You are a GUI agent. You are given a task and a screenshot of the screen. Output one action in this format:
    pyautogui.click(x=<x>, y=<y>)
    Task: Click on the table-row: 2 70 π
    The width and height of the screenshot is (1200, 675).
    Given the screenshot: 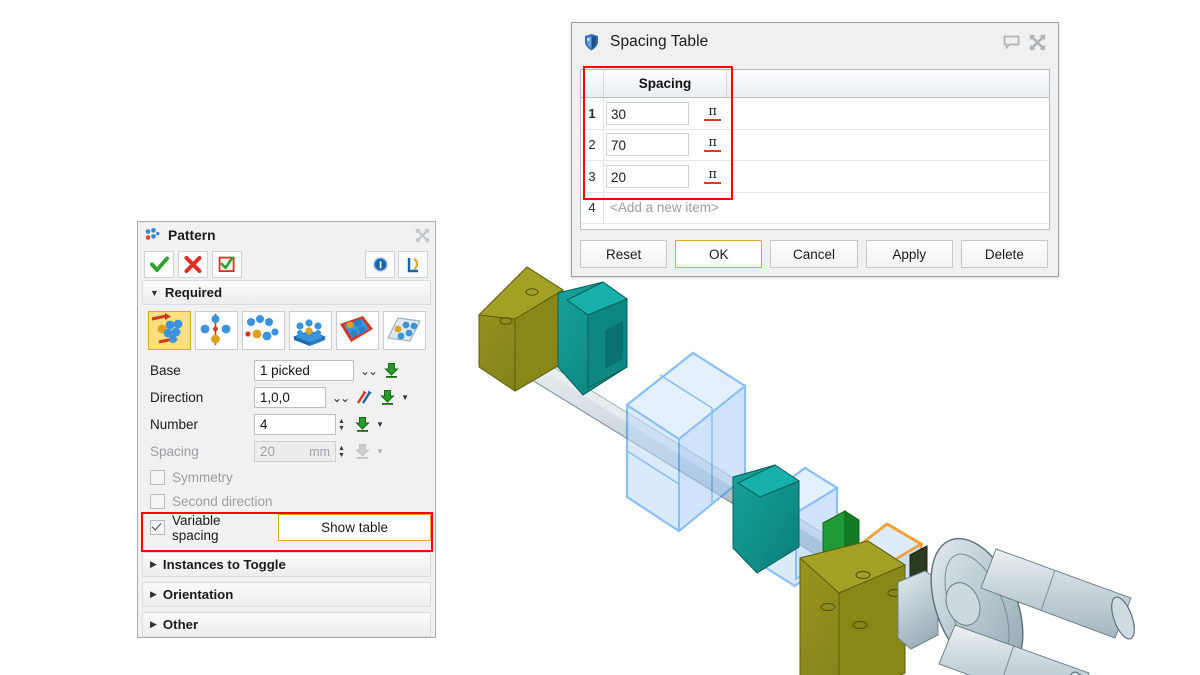 What is the action you would take?
    pyautogui.click(x=815, y=145)
    